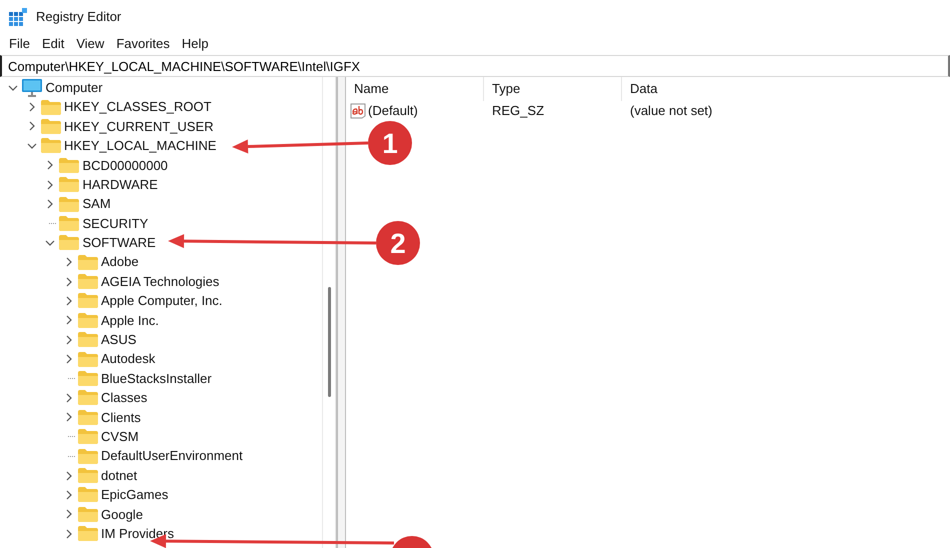 This screenshot has width=950, height=548. What do you see at coordinates (120, 184) in the screenshot?
I see `tree-item: HARDWARE` at bounding box center [120, 184].